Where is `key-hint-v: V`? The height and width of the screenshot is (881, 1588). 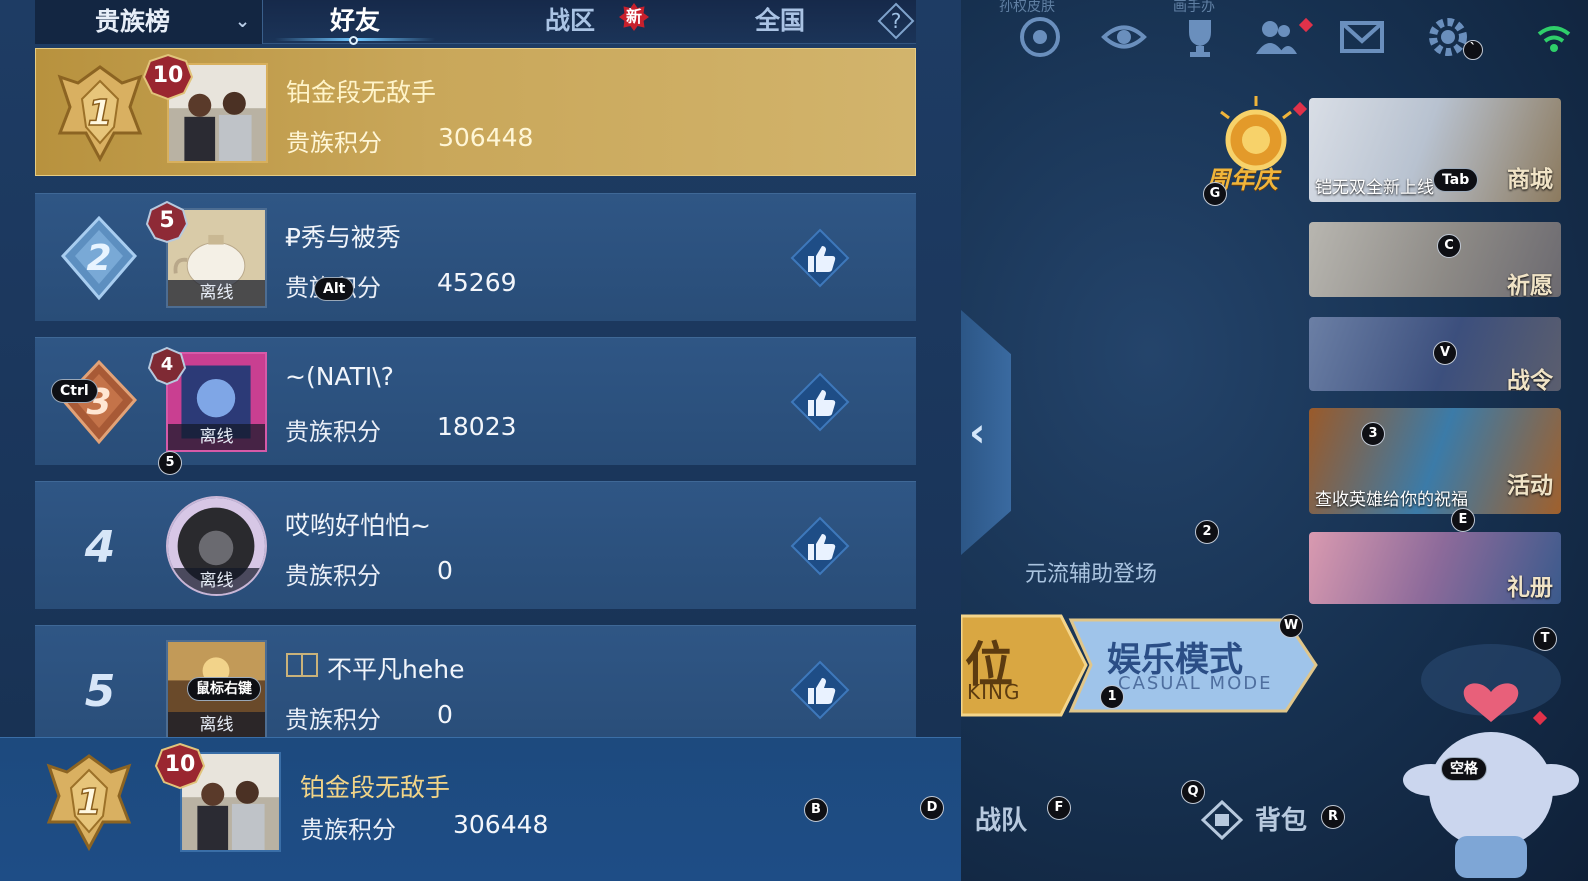
key-hint-v: V is located at coordinates (1445, 353).